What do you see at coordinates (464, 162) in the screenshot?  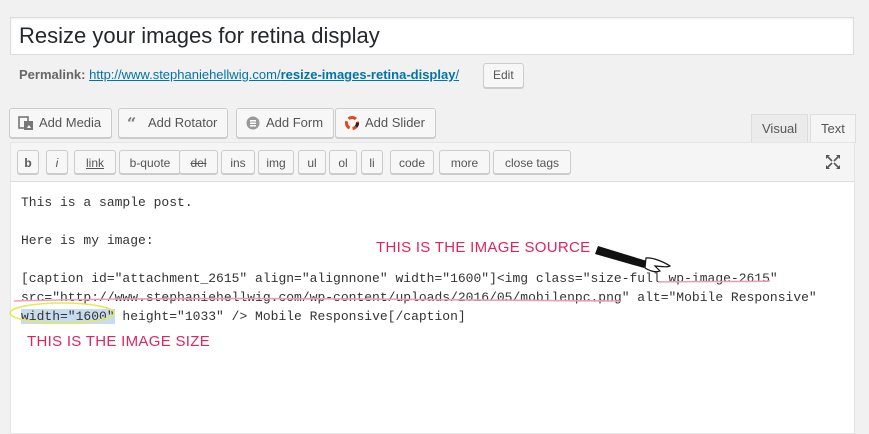 I see `qt-more-button: more` at bounding box center [464, 162].